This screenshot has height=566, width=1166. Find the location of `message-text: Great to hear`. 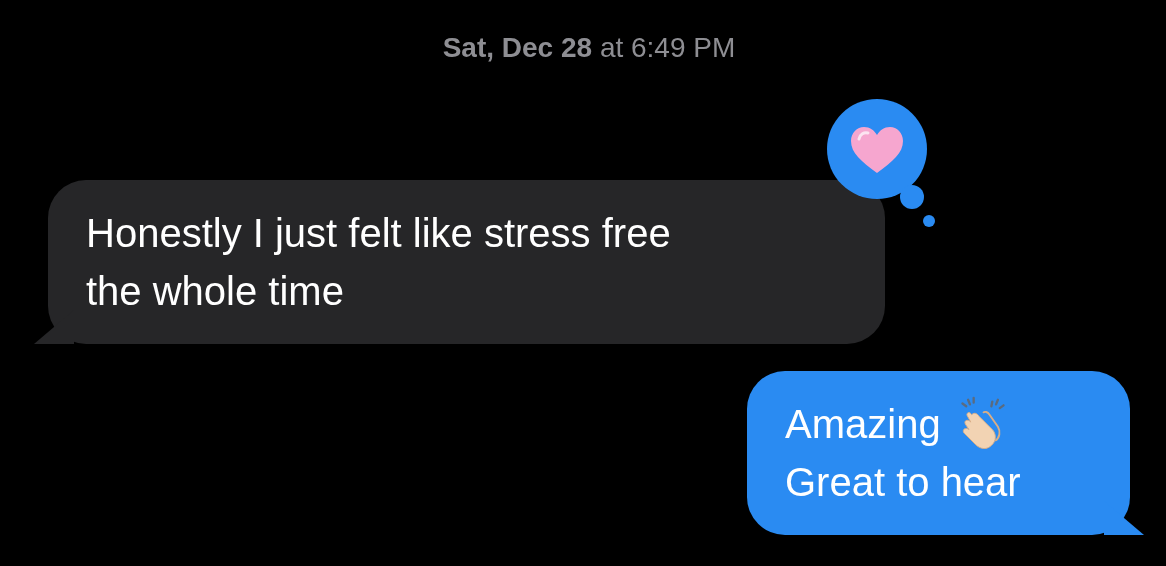

message-text: Great to hear is located at coordinates (903, 482).